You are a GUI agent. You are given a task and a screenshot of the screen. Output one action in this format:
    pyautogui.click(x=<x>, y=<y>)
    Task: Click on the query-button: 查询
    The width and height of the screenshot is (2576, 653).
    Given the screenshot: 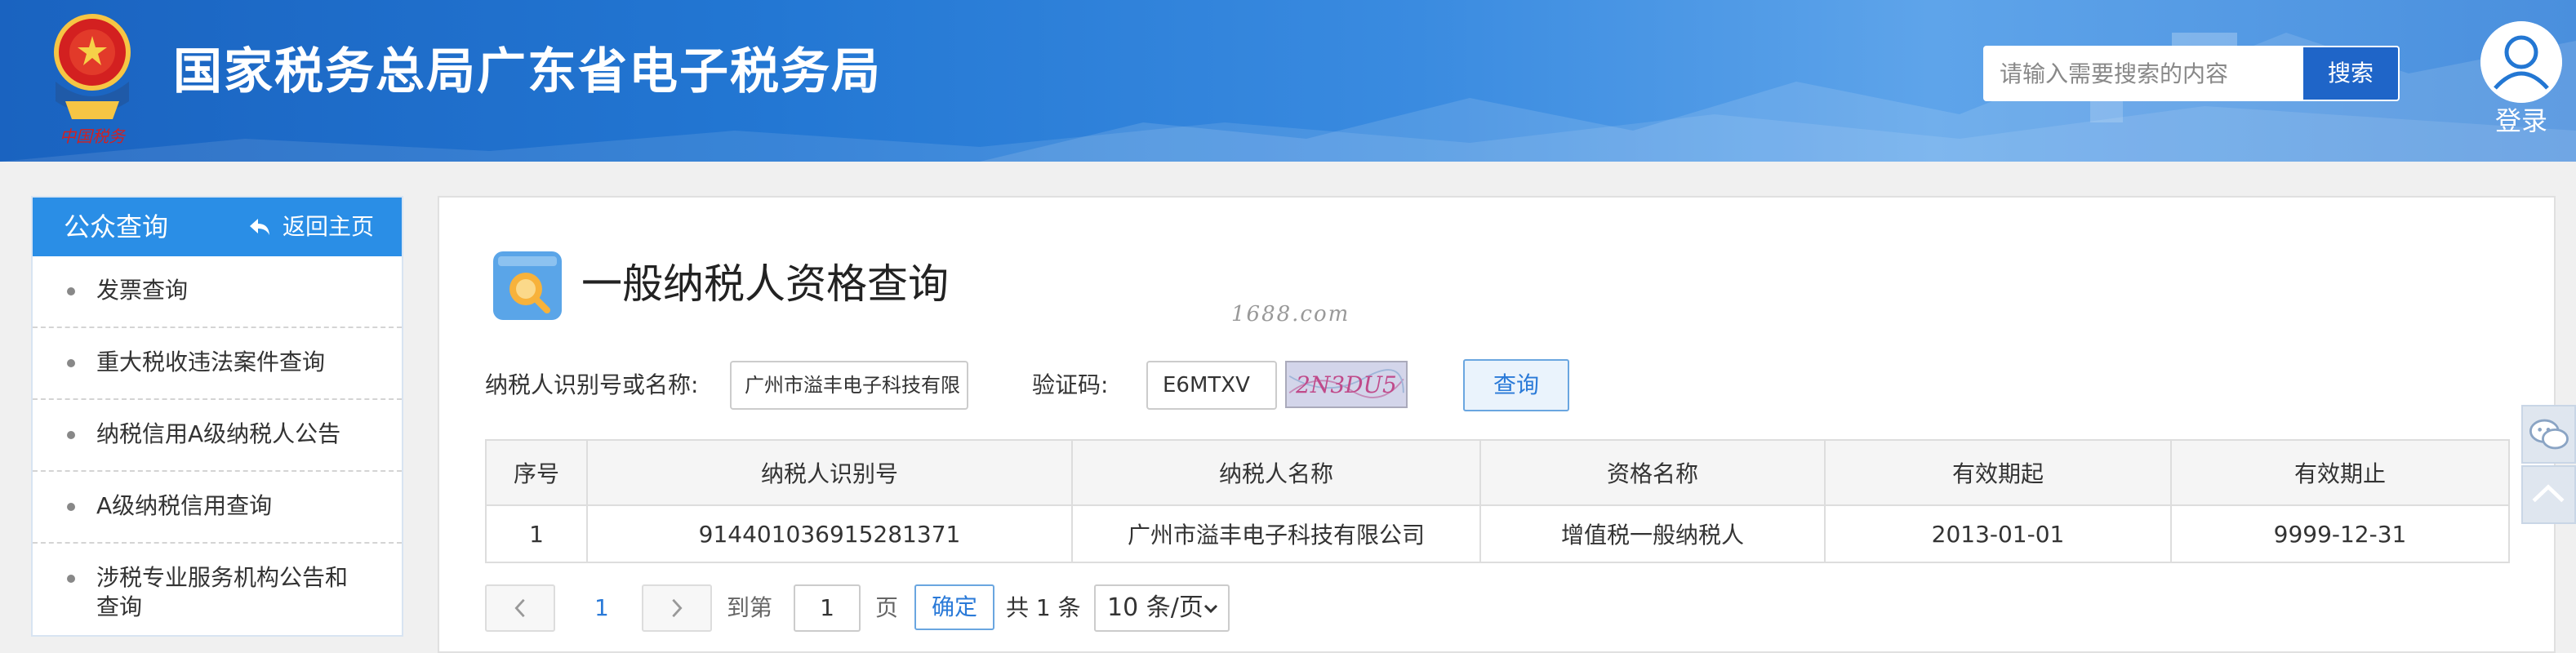 What is the action you would take?
    pyautogui.click(x=1516, y=385)
    